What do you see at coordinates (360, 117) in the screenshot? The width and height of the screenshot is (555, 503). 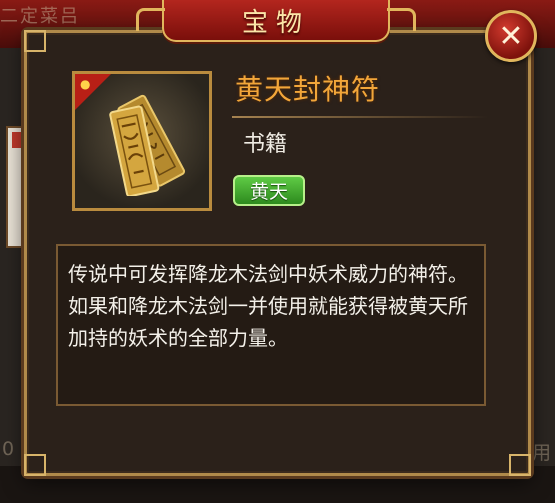 I see `divider` at bounding box center [360, 117].